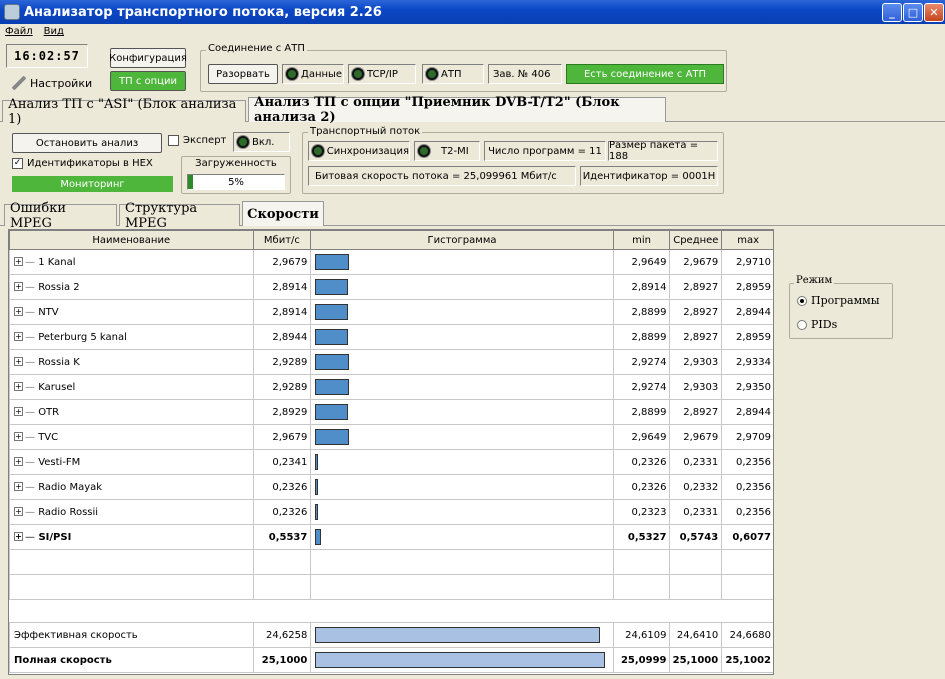  What do you see at coordinates (641, 240) in the screenshot?
I see `col-min: min` at bounding box center [641, 240].